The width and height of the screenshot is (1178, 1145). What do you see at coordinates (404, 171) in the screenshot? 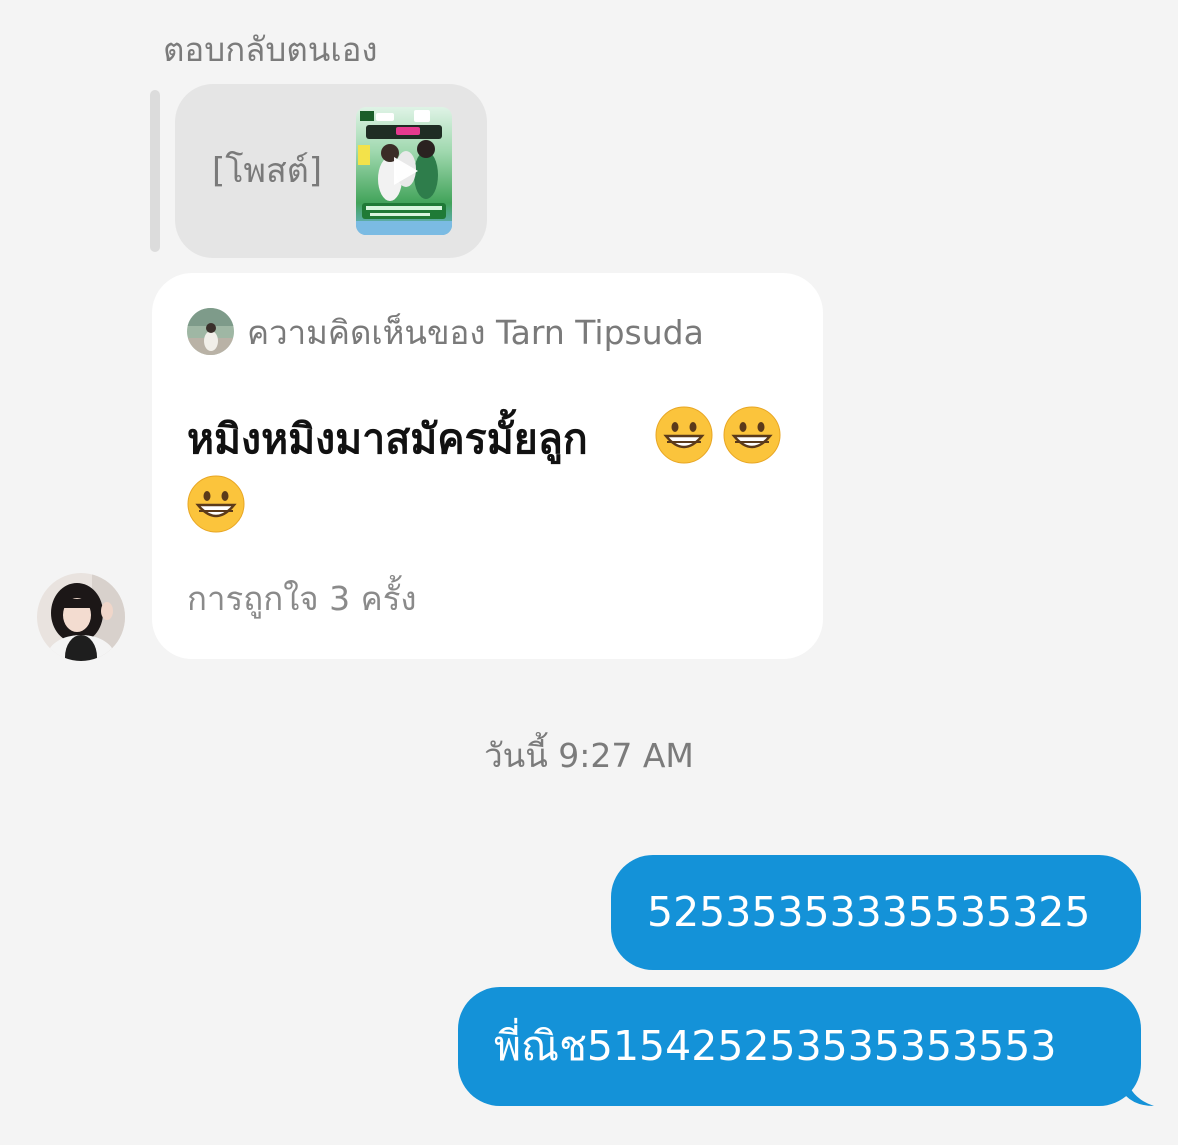
I see `post-thumbnail` at bounding box center [404, 171].